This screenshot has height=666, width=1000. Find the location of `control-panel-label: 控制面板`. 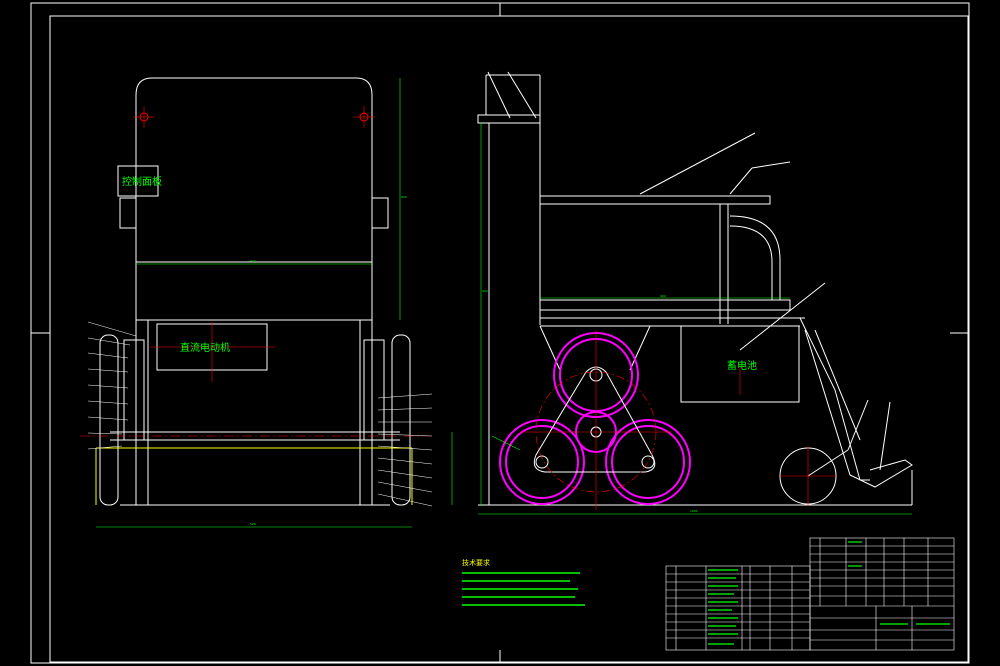

control-panel-label: 控制面板 is located at coordinates (142, 181).